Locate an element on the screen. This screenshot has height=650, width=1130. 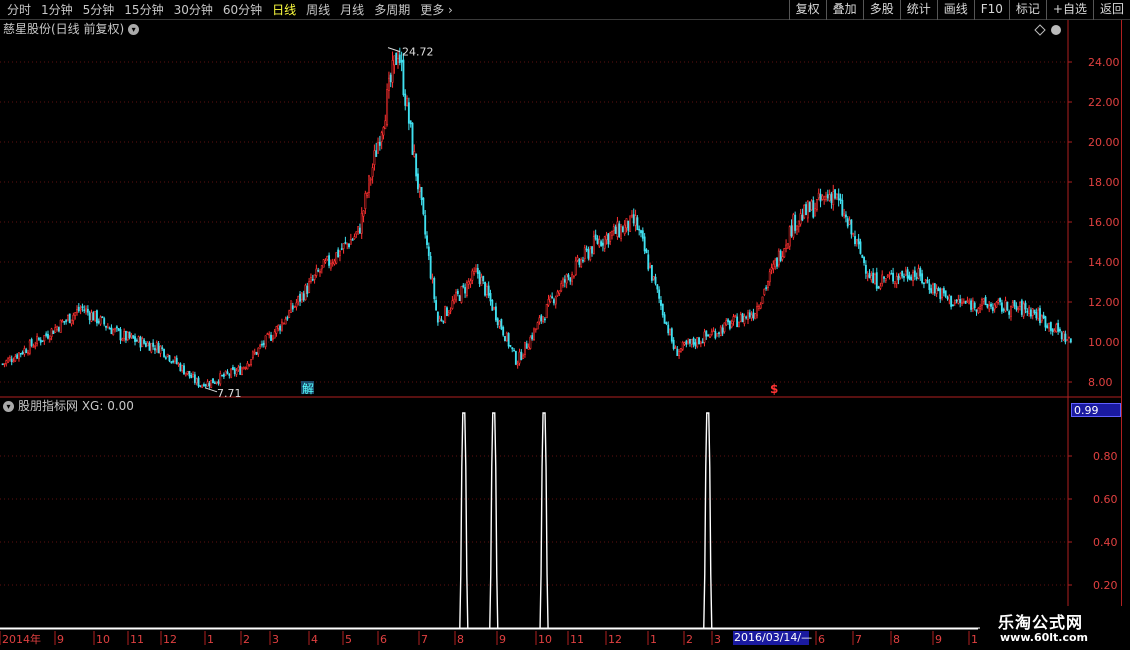
x-tick-label-4: 12 is located at coordinates (170, 639).